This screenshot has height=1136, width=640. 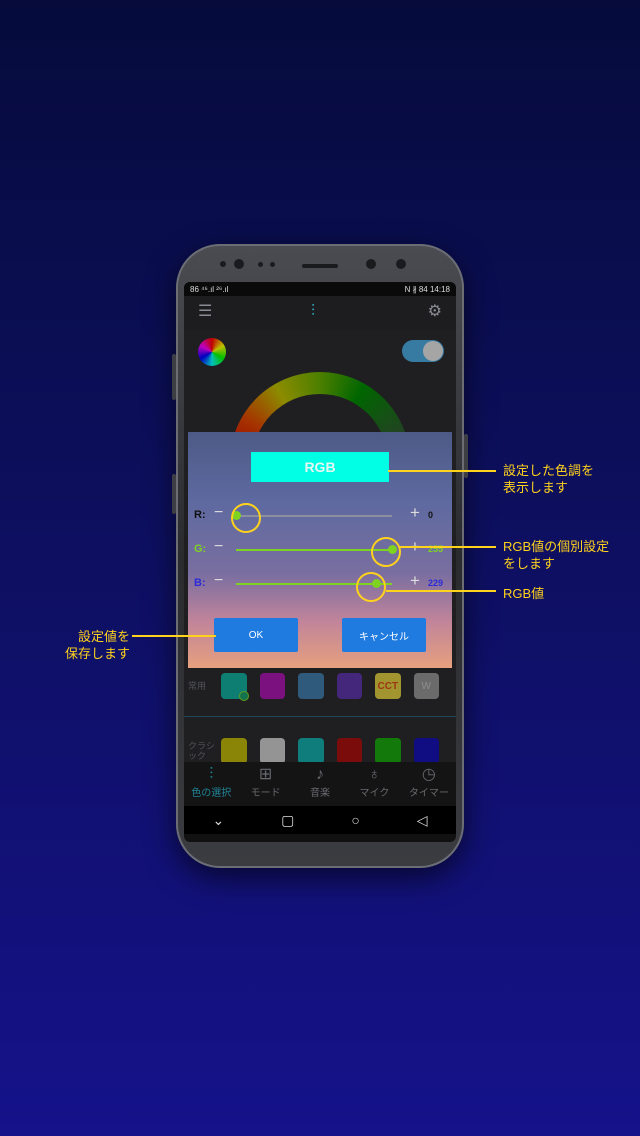 What do you see at coordinates (313, 312) in the screenshot?
I see `sliders-icon: ⫶` at bounding box center [313, 312].